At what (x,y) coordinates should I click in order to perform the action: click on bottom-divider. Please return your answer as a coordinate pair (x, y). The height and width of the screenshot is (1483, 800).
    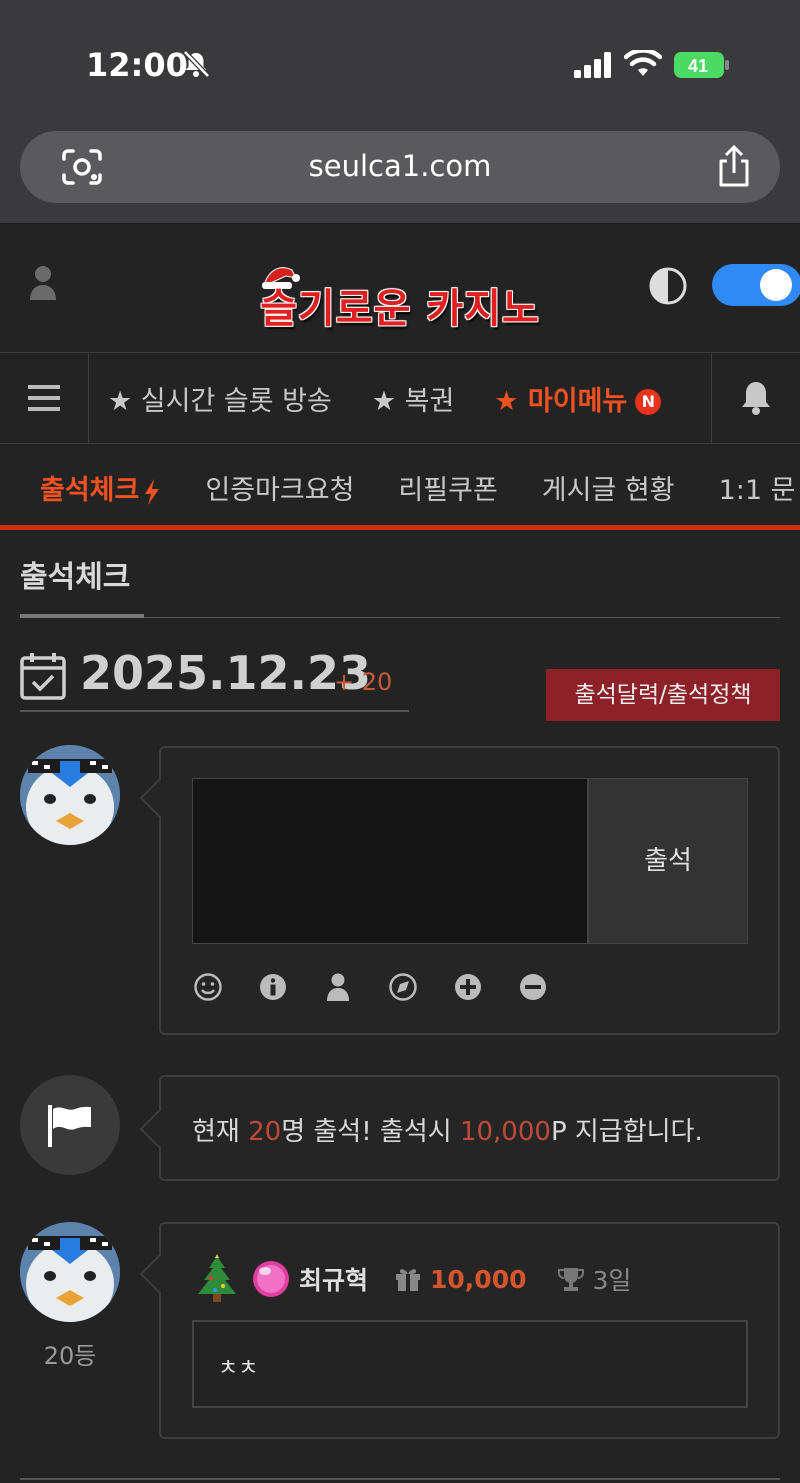
    Looking at the image, I should click on (400, 1479).